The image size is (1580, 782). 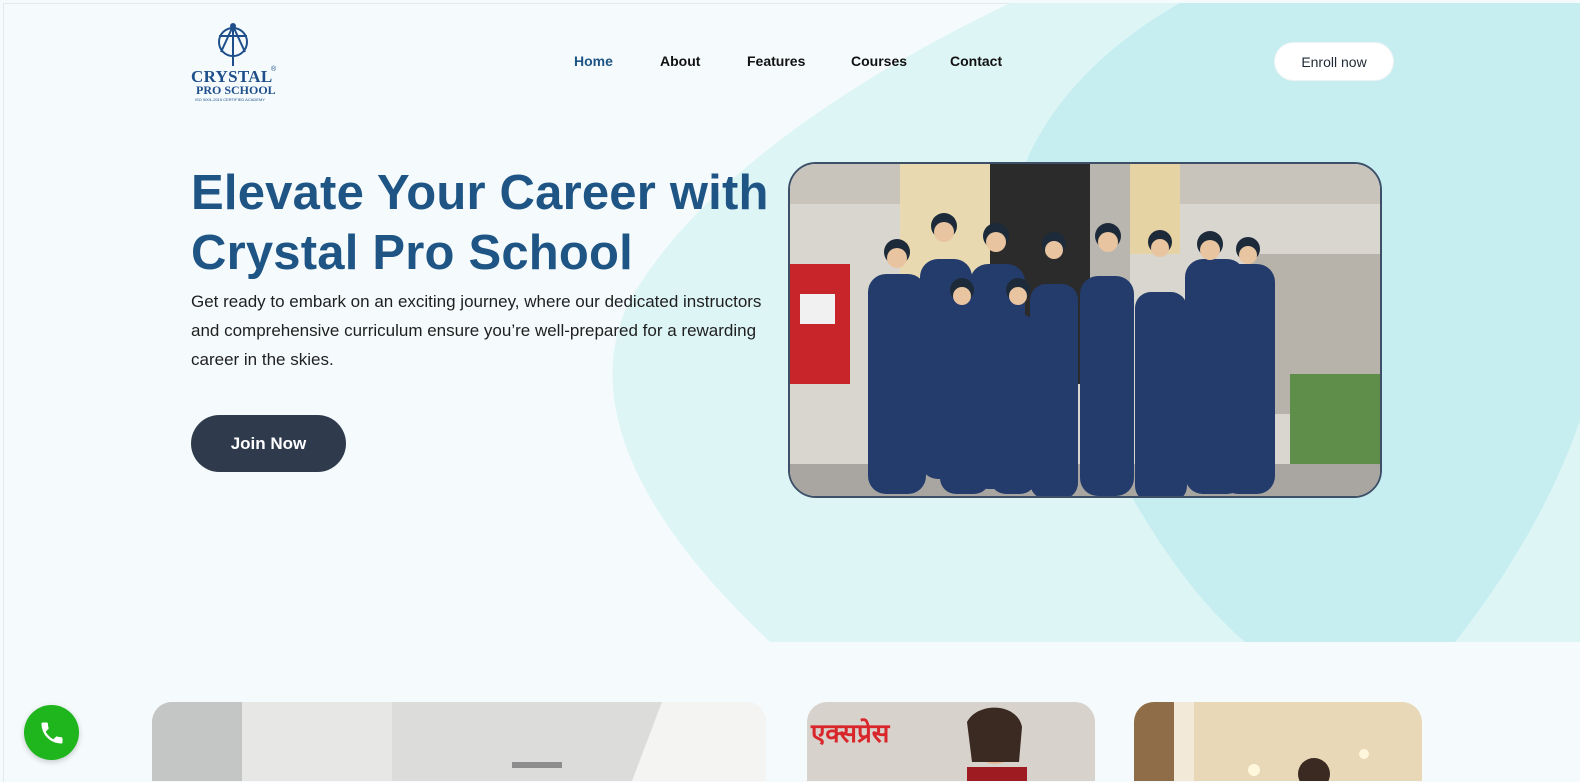 What do you see at coordinates (412, 253) in the screenshot?
I see `hero-title-line-2: Crystal Pro School` at bounding box center [412, 253].